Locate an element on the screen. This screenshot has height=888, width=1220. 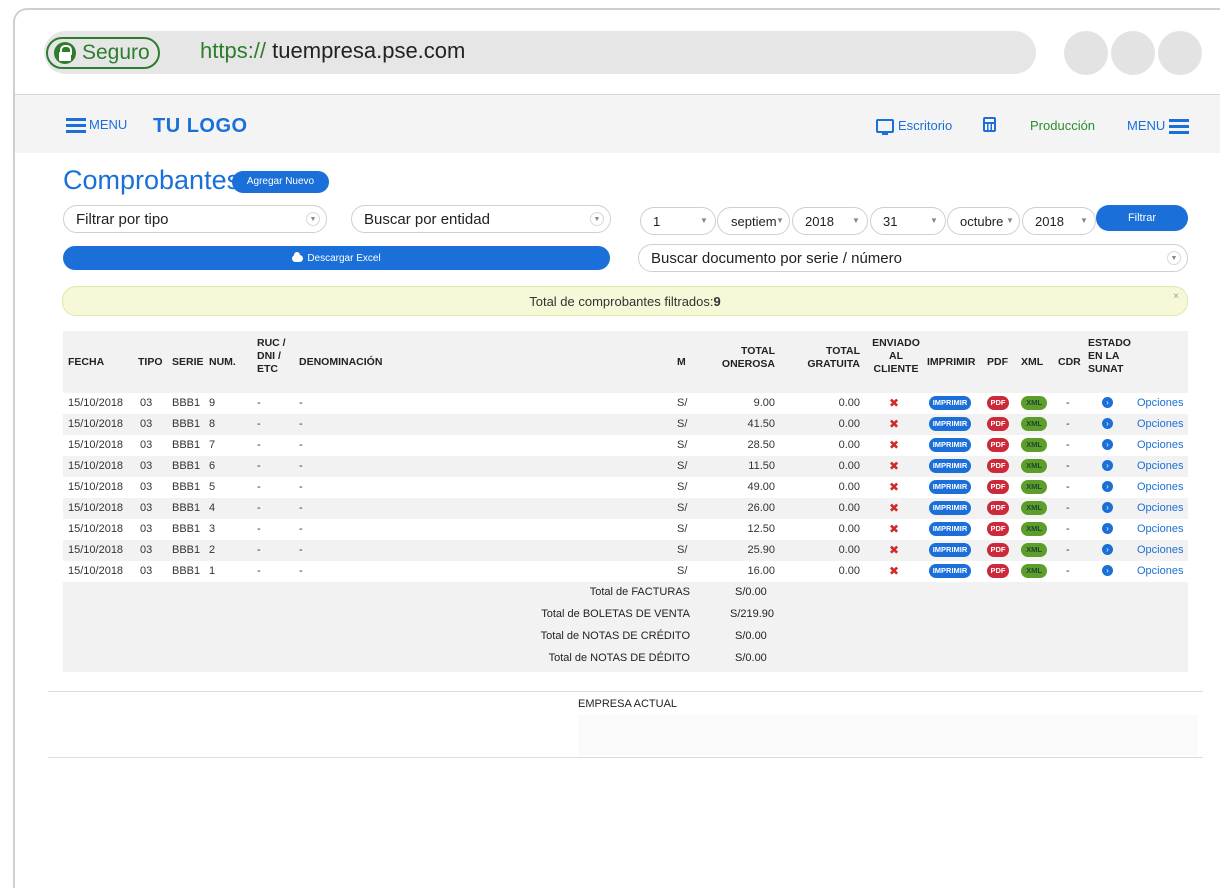
escritorio-link: Escritorio is located at coordinates (914, 126).